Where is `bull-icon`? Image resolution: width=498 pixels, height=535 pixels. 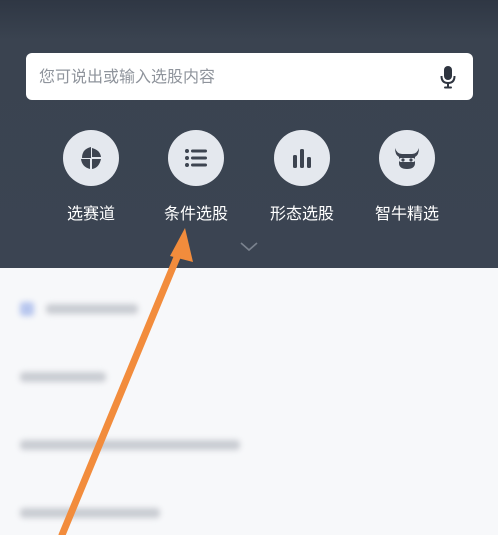 bull-icon is located at coordinates (407, 158).